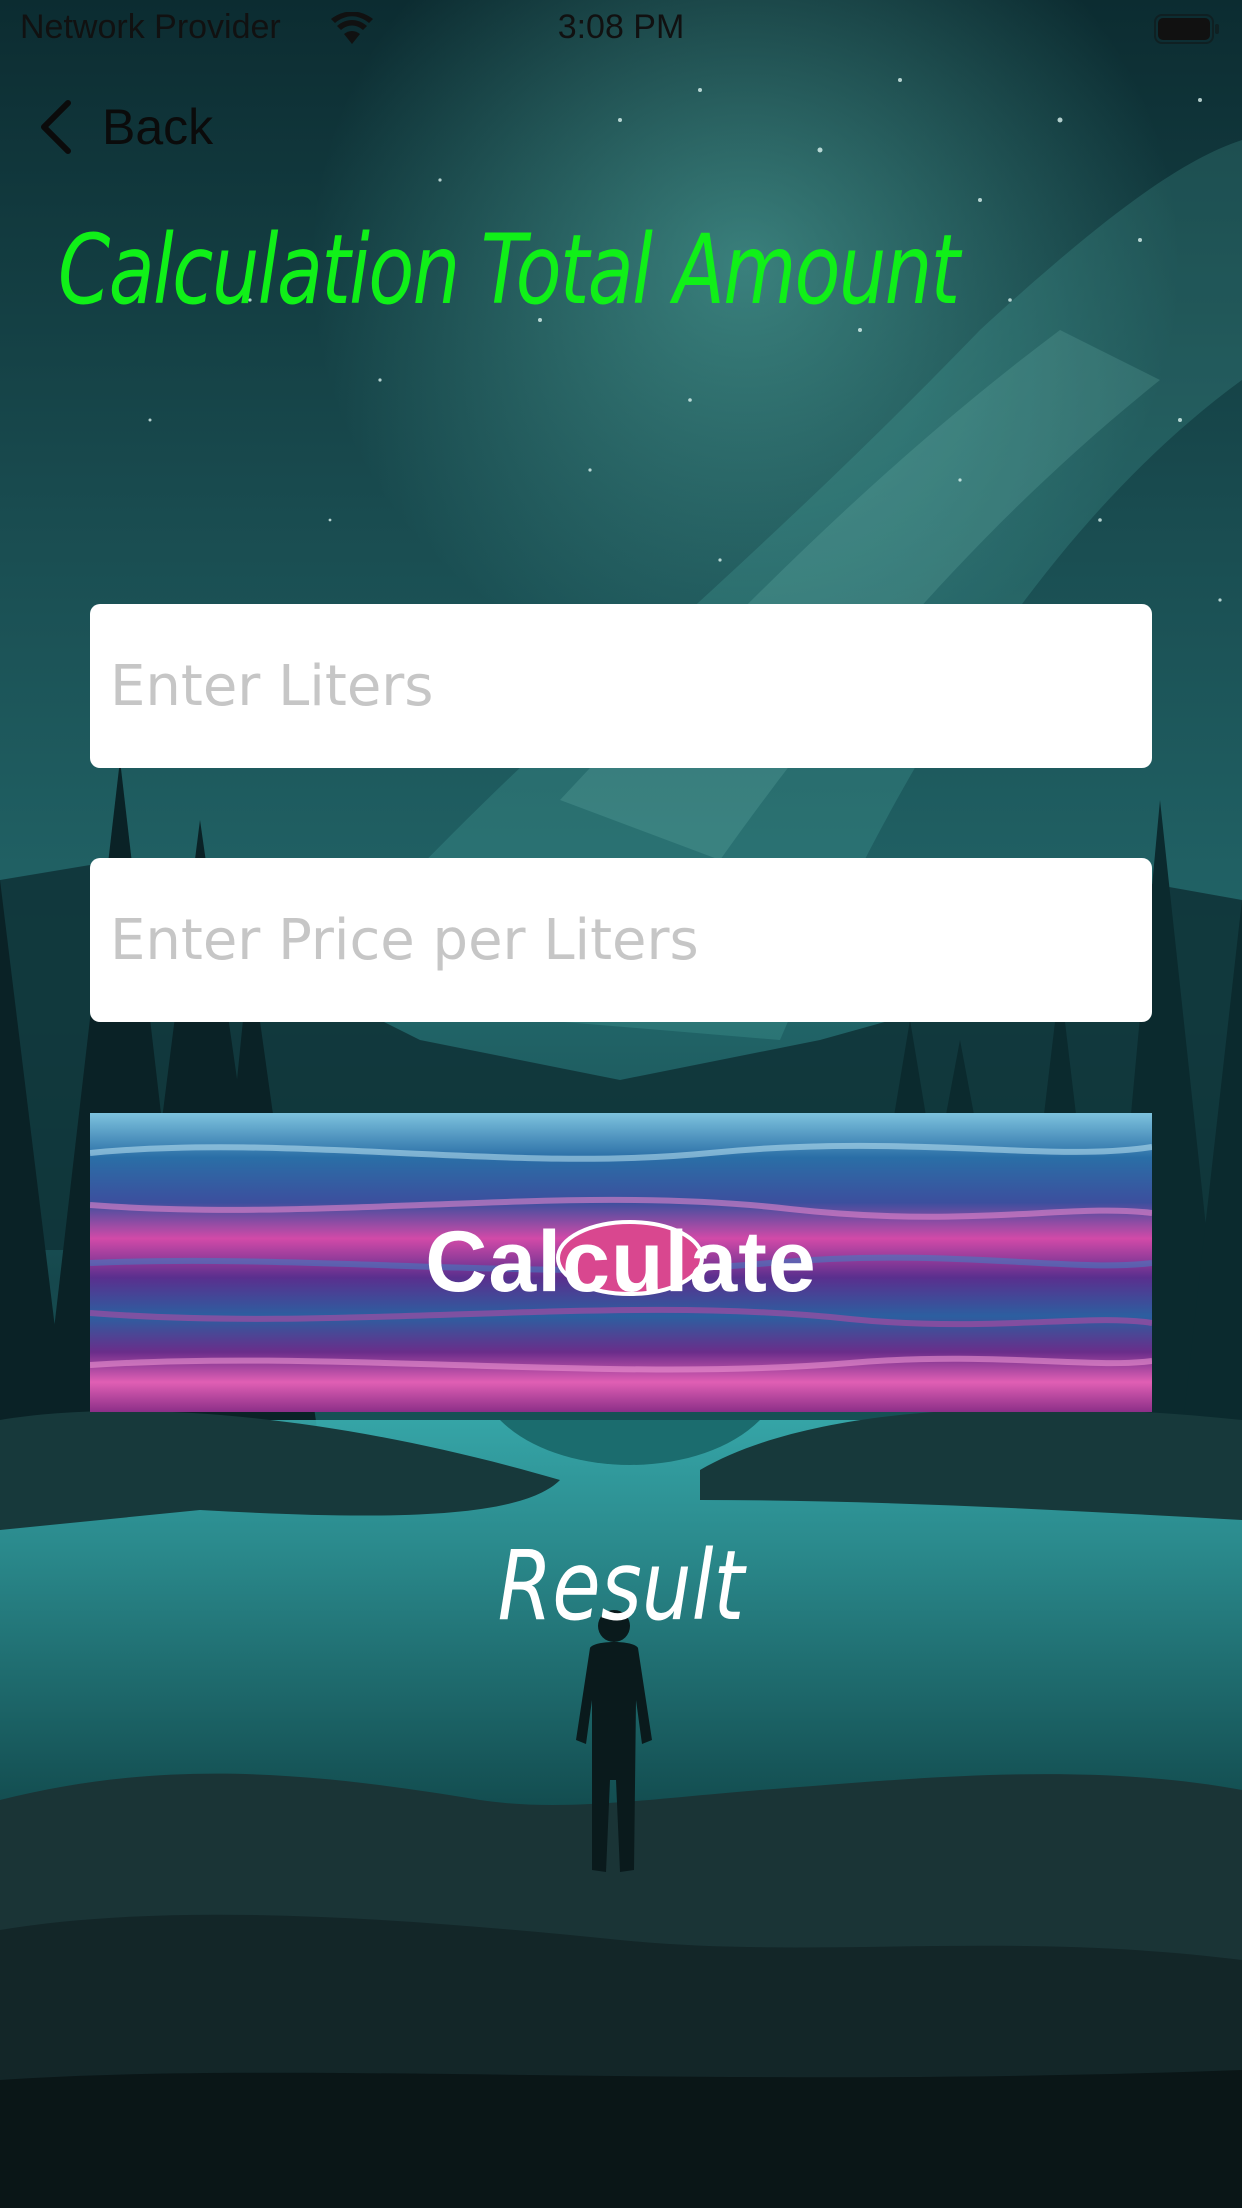  Describe the element at coordinates (56, 127) in the screenshot. I see `chevron-left-icon` at that location.